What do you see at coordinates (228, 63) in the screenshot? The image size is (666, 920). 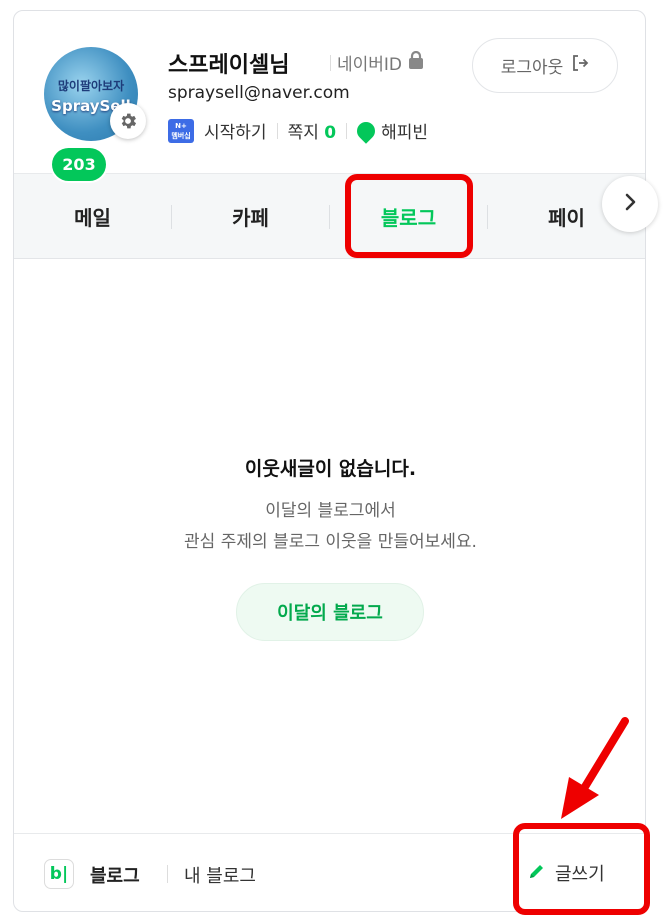 I see `user-name: 스프레이셀님` at bounding box center [228, 63].